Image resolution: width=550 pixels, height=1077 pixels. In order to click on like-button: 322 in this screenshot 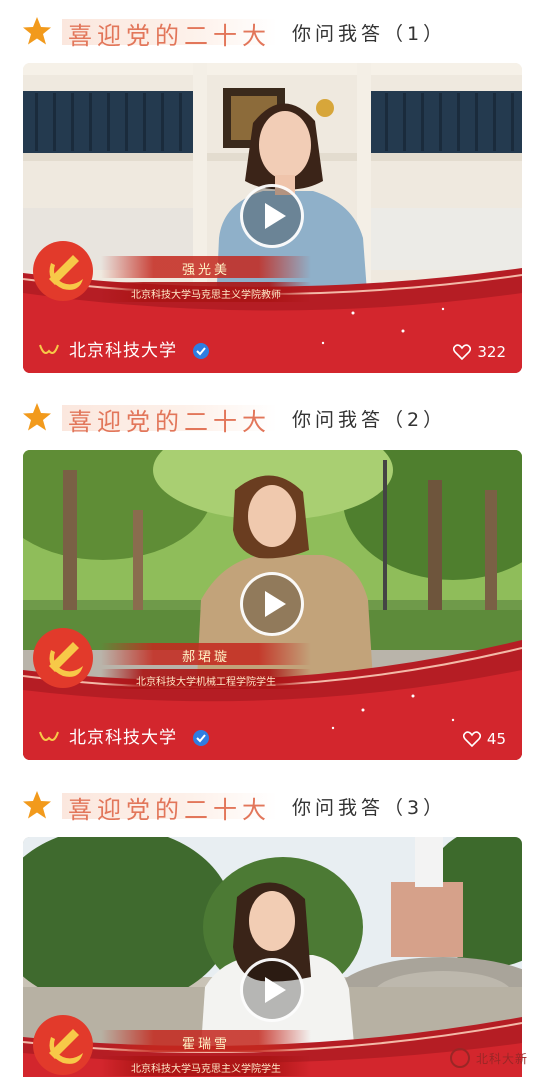, I will do `click(479, 352)`.